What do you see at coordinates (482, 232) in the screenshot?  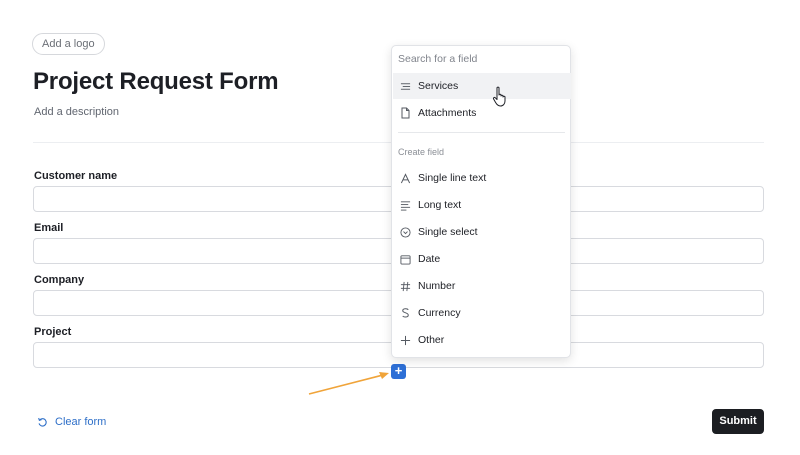 I see `create-single-select: Single select` at bounding box center [482, 232].